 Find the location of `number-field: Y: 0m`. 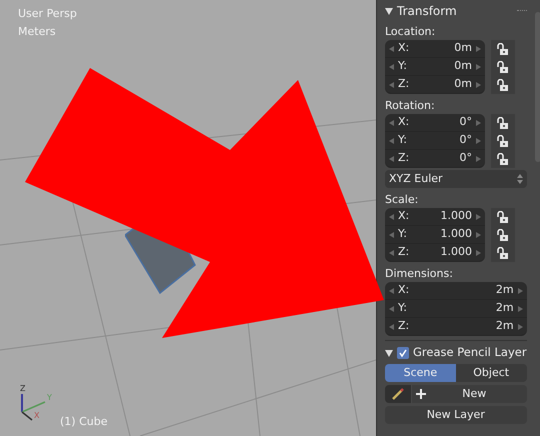

number-field: Y: 0m is located at coordinates (435, 67).